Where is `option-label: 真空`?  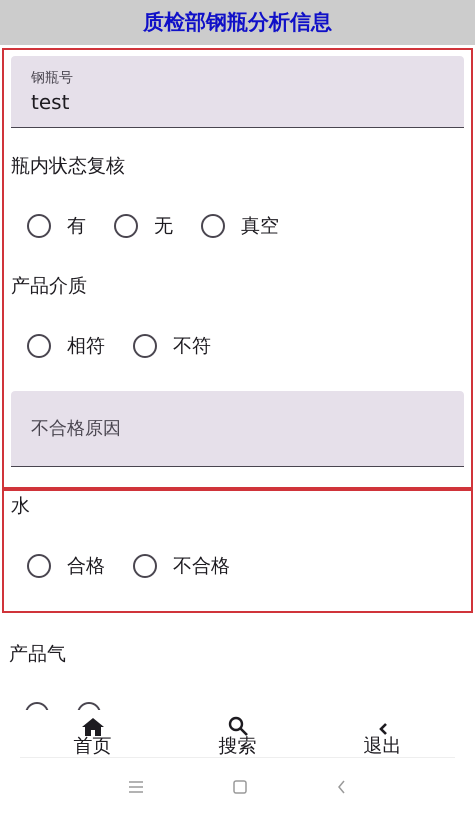
option-label: 真空 is located at coordinates (260, 226).